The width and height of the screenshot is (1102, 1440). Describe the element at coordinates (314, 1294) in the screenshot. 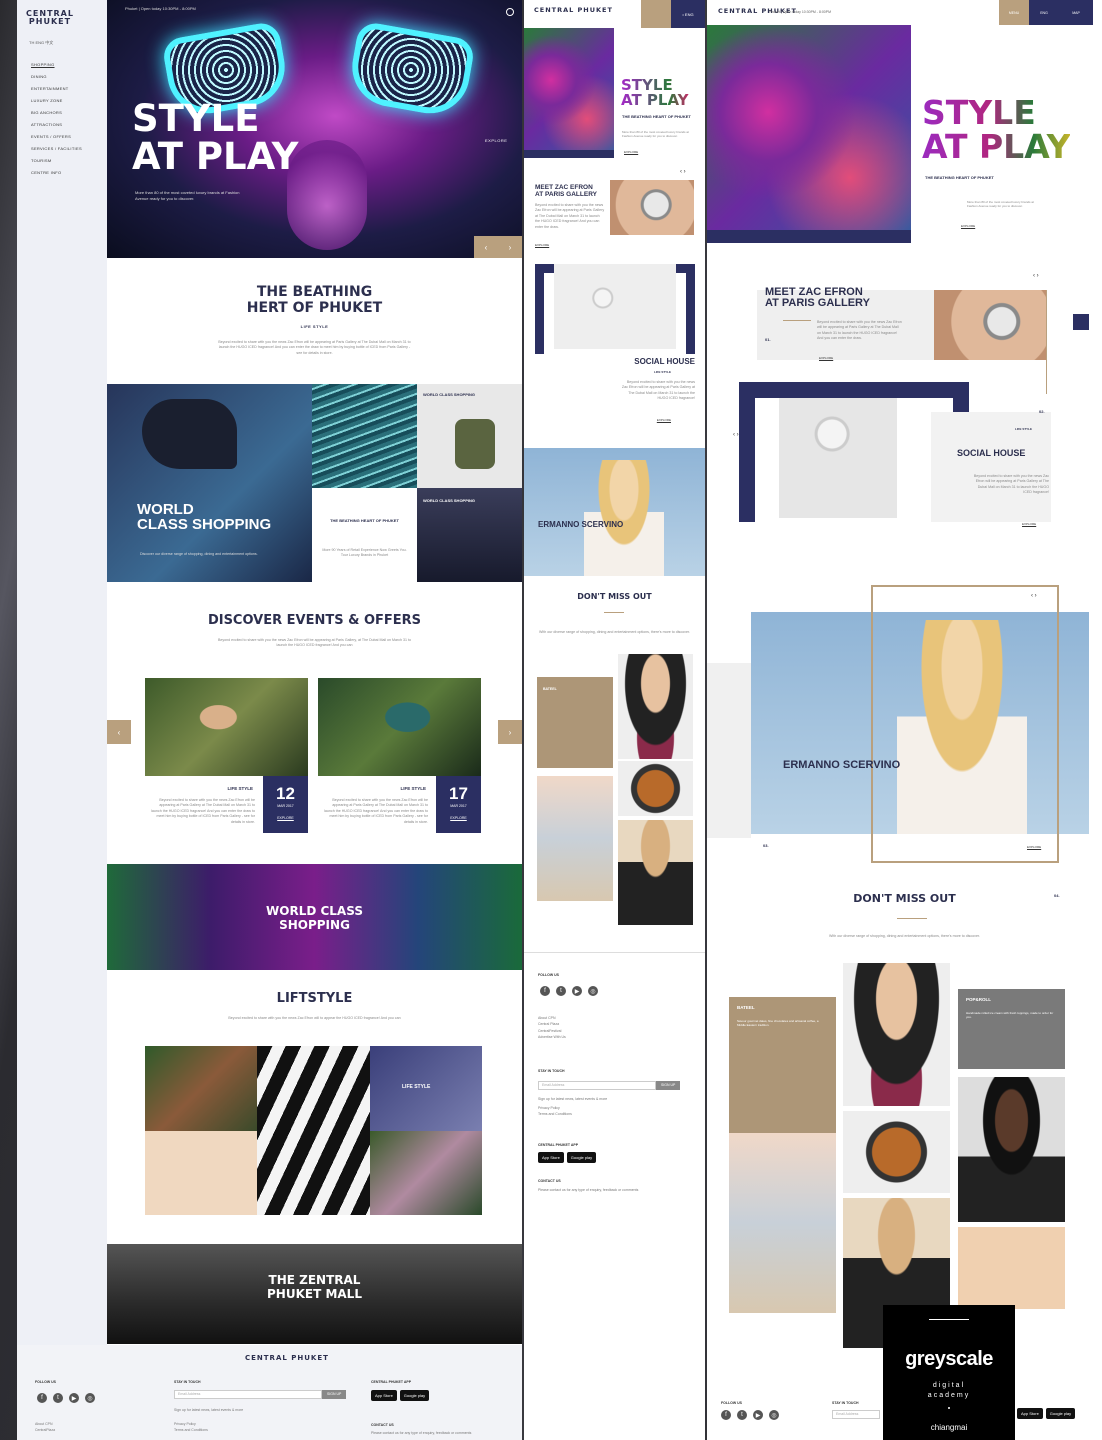

I see `zentral-mall-banner: THE ZENTRAL PHUKET MALL` at that location.